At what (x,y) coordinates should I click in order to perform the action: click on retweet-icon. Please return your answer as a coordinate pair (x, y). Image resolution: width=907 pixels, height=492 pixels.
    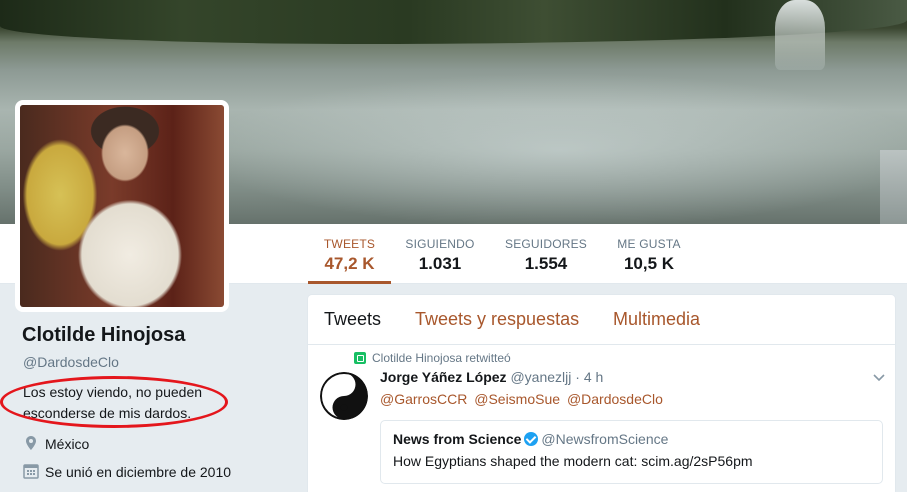
    Looking at the image, I should click on (360, 358).